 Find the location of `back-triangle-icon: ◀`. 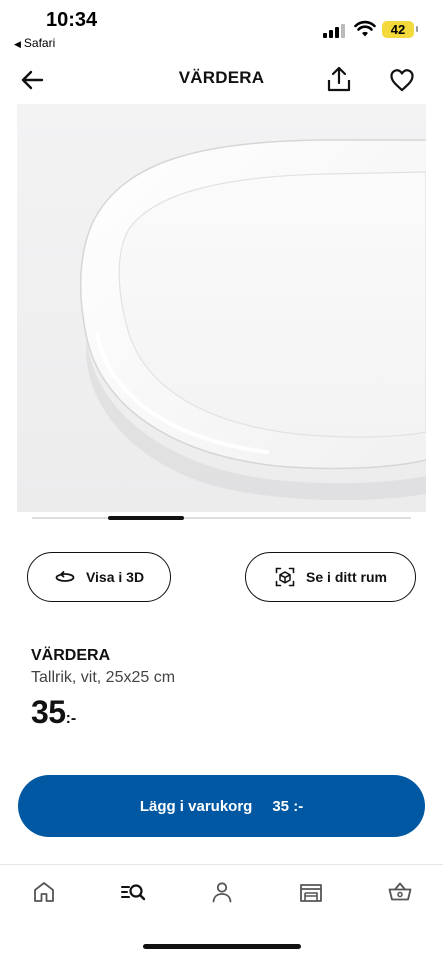

back-triangle-icon: ◀ is located at coordinates (17, 44).